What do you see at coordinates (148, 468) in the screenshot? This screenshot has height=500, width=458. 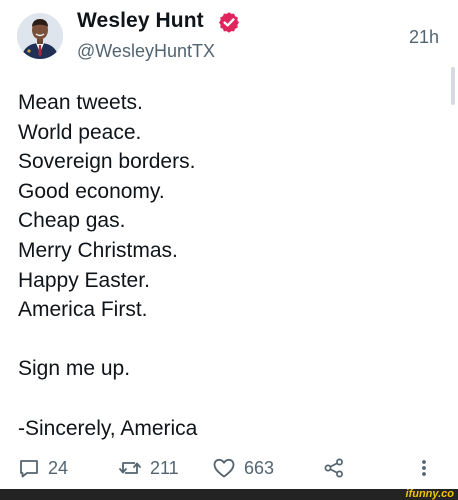 I see `repost-button: 211` at bounding box center [148, 468].